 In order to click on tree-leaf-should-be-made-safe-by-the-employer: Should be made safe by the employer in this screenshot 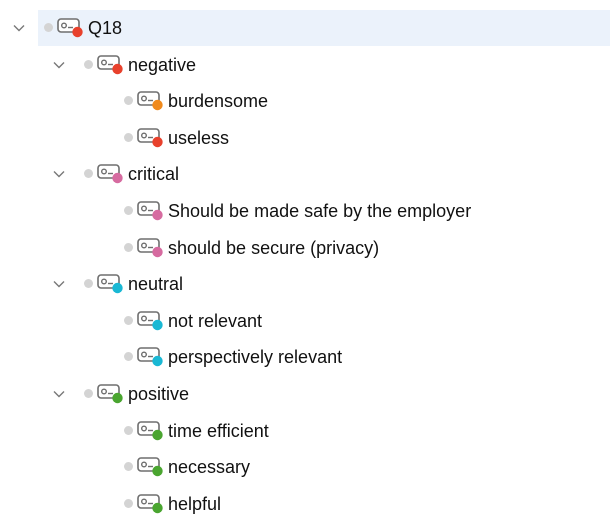, I will do `click(305, 211)`.